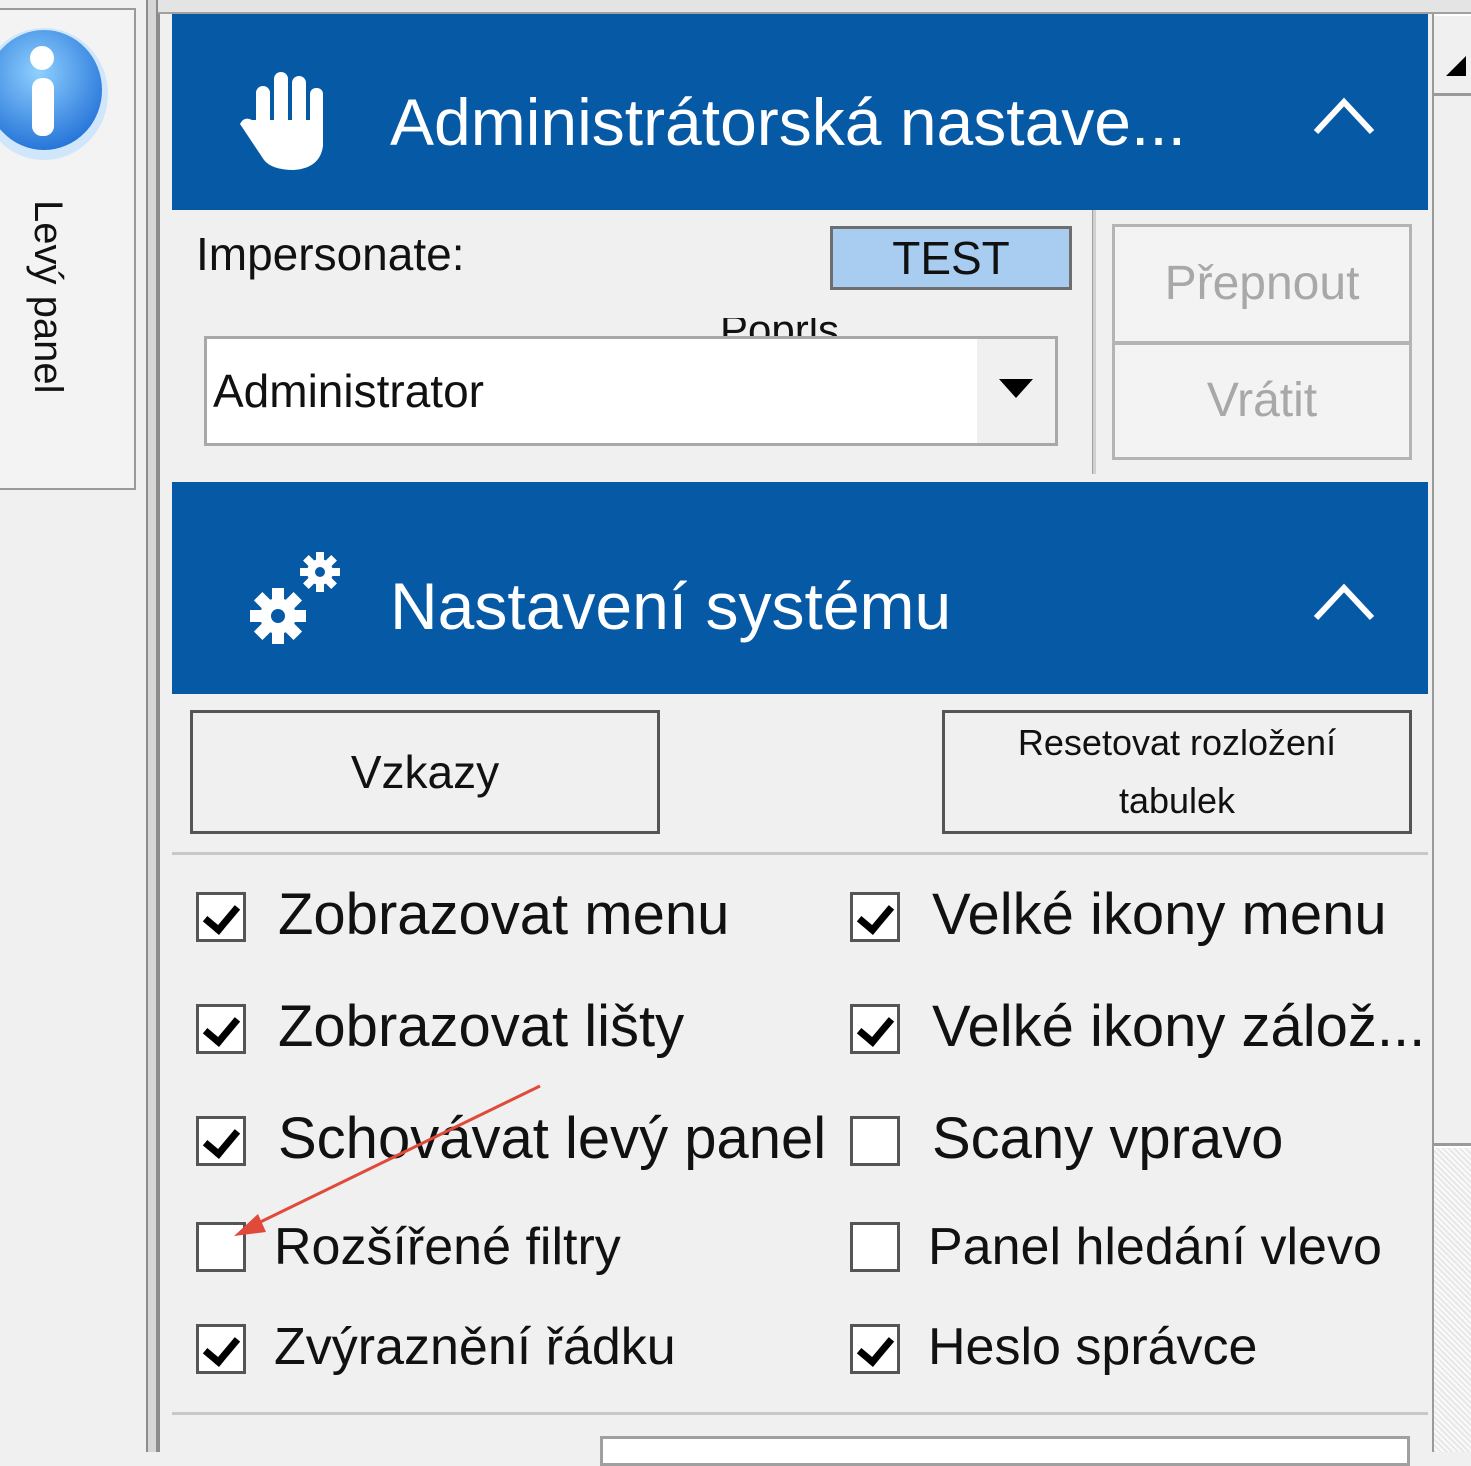  What do you see at coordinates (1452, 56) in the screenshot?
I see `scroll-up-arrow-icon` at bounding box center [1452, 56].